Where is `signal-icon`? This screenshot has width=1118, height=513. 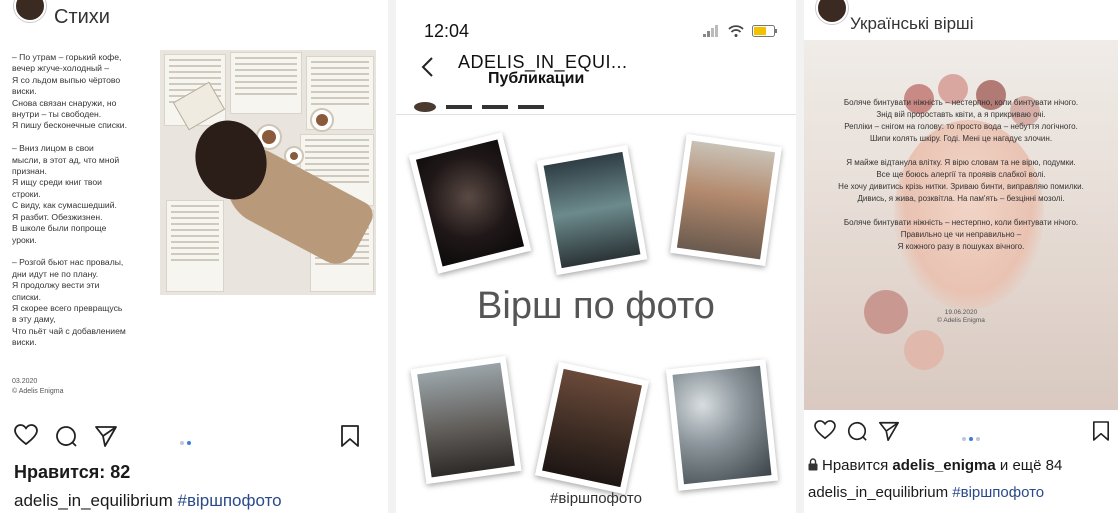
signal-icon is located at coordinates (711, 33).